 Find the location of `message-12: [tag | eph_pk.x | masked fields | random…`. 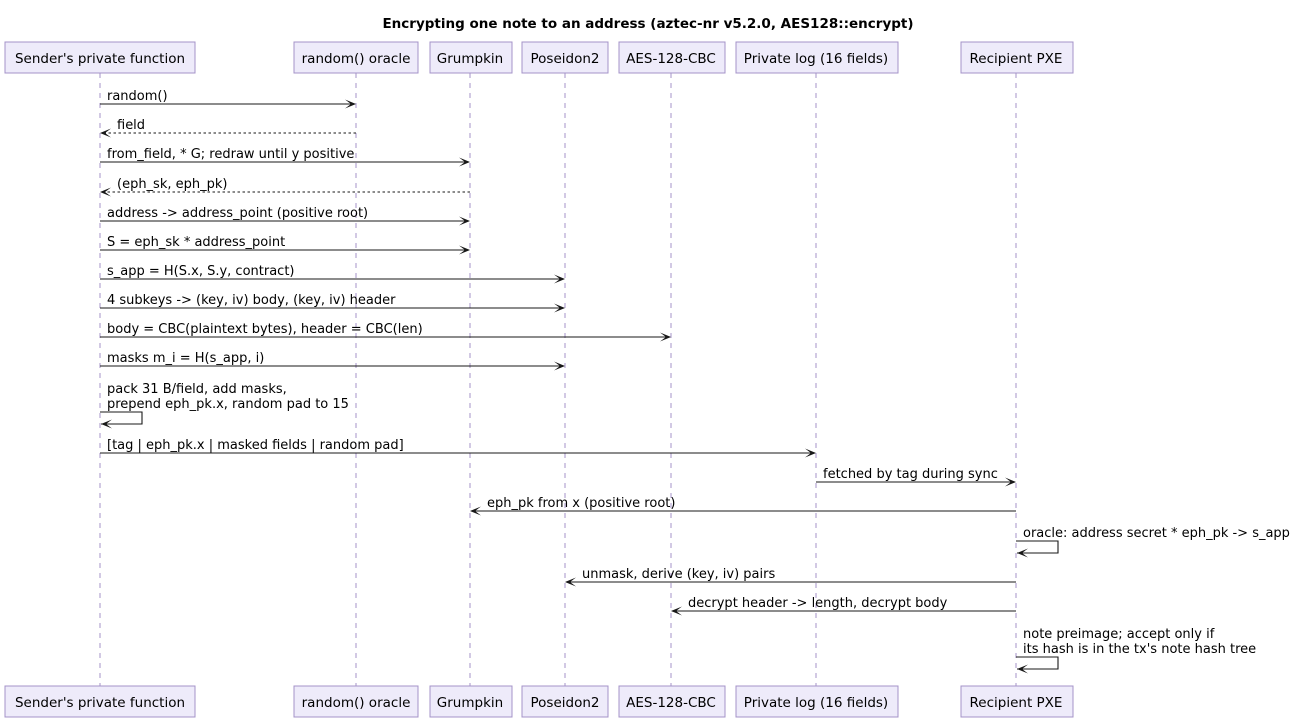

message-12: [tag | eph_pk.x | masked fields | random… is located at coordinates (458, 448).